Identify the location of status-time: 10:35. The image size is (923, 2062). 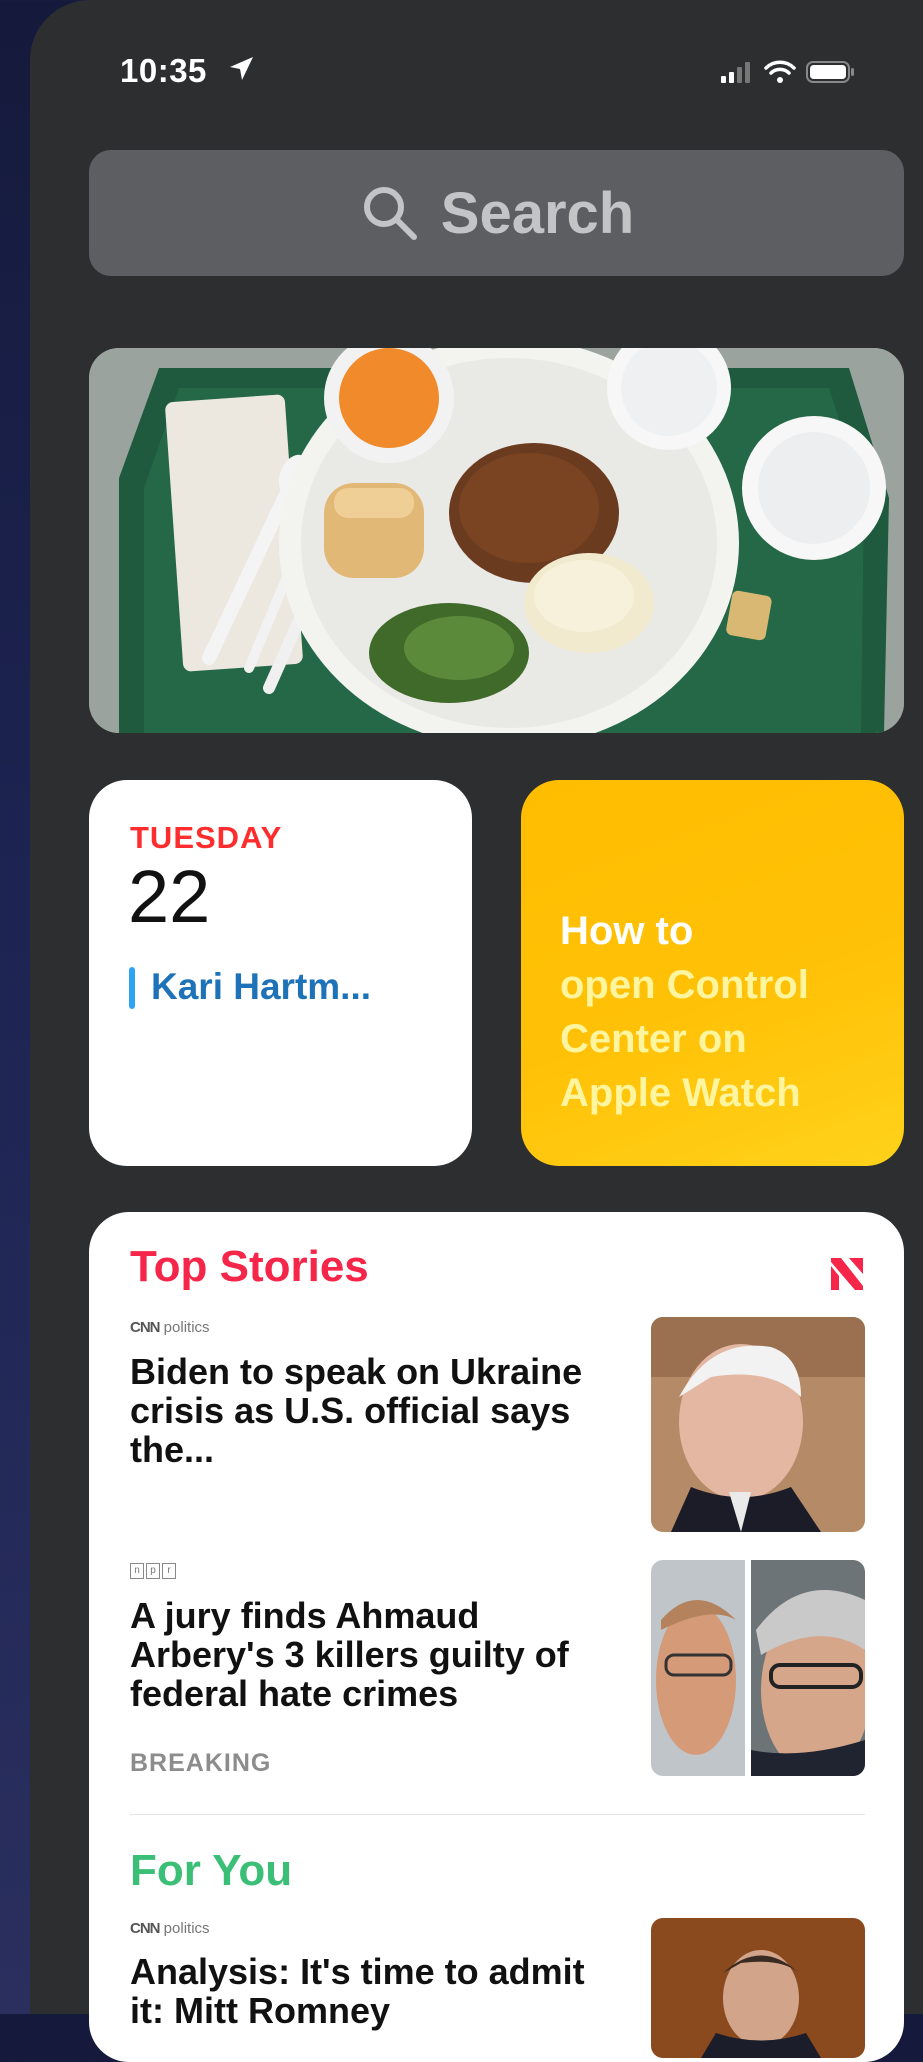
(163, 70).